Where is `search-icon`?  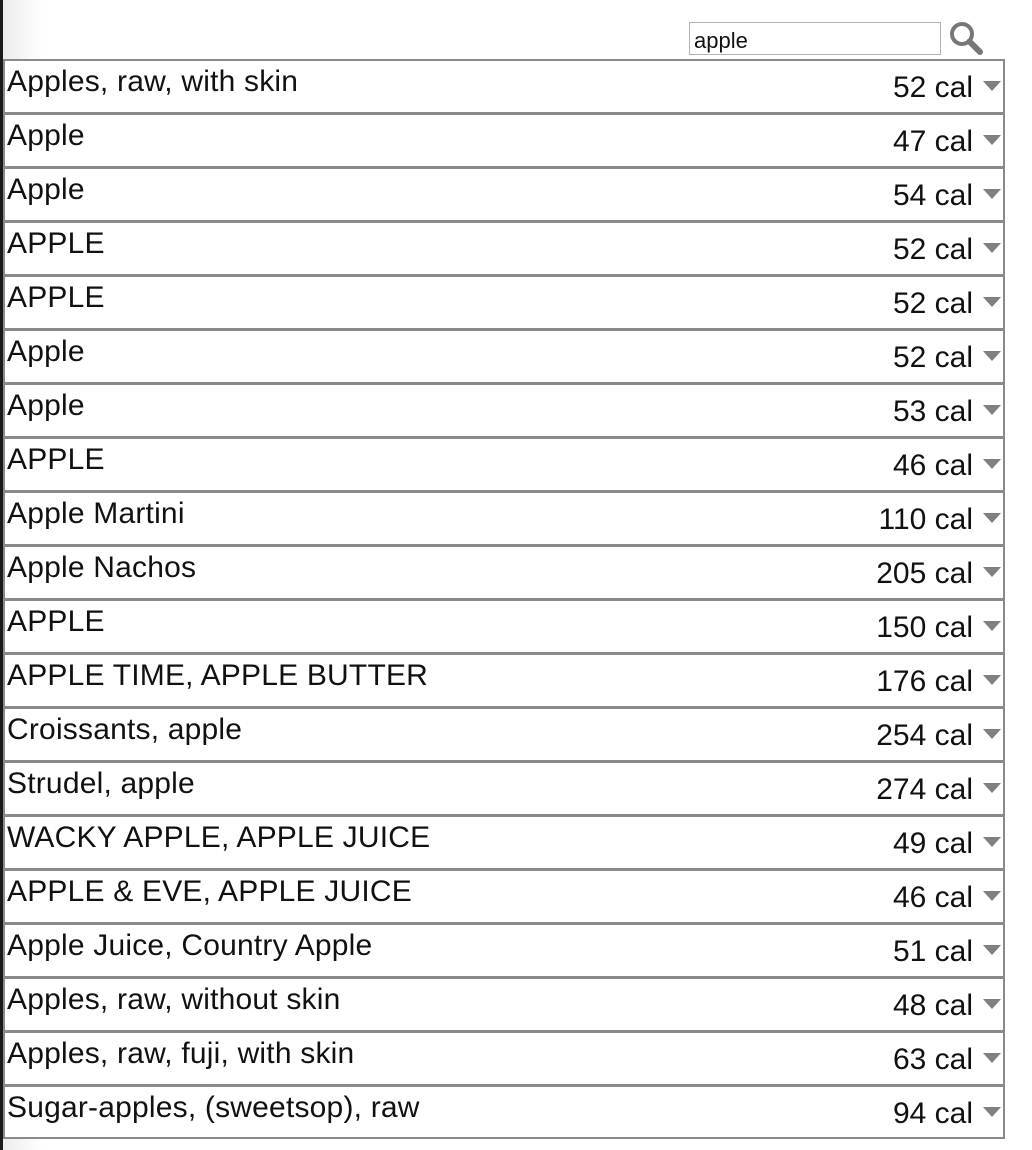
search-icon is located at coordinates (966, 38).